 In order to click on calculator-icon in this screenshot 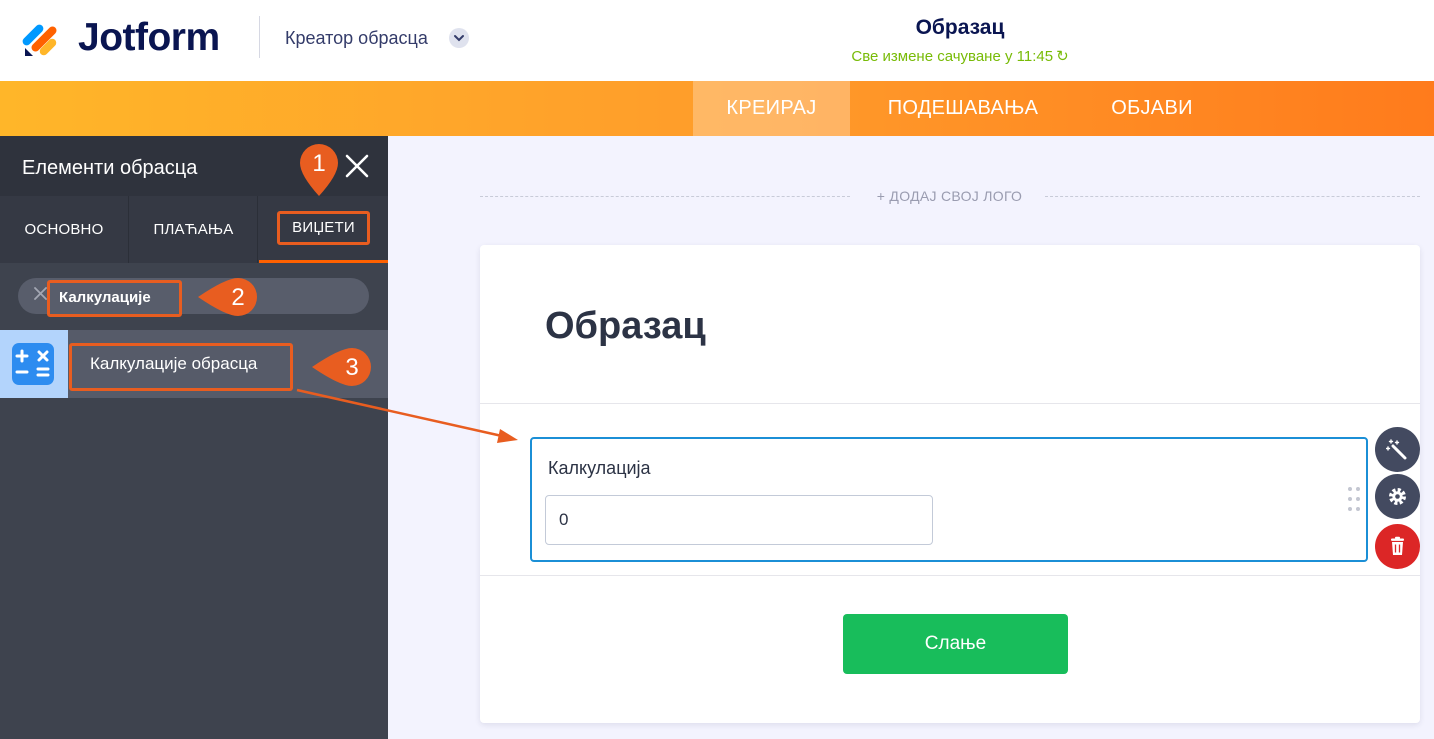, I will do `click(33, 364)`.